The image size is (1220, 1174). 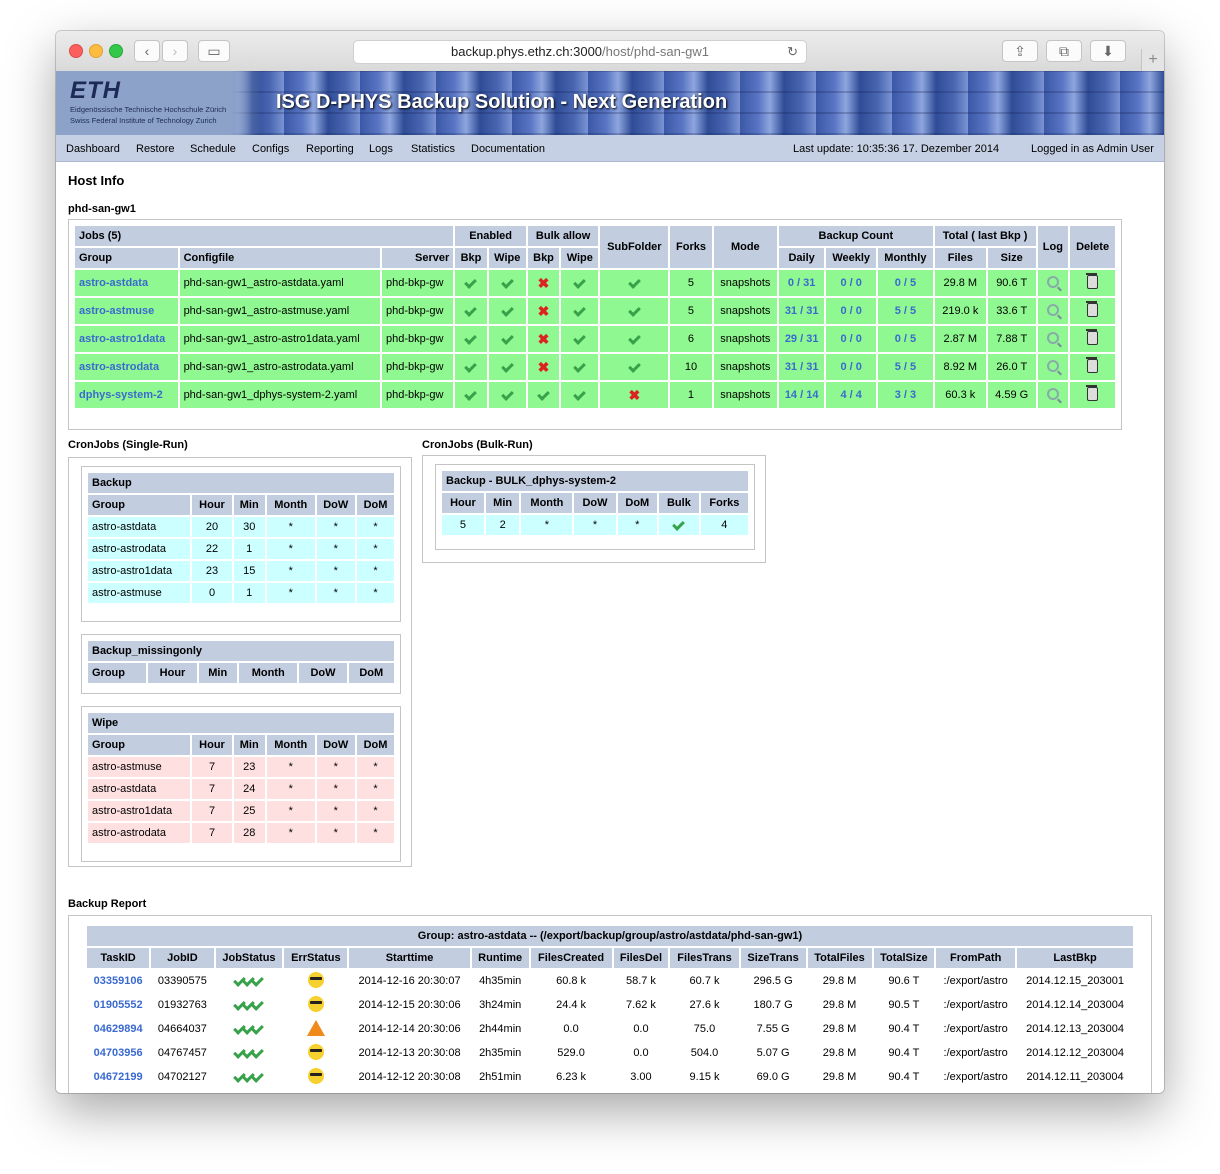 What do you see at coordinates (634, 395) in the screenshot?
I see `job-subfolder: ✖` at bounding box center [634, 395].